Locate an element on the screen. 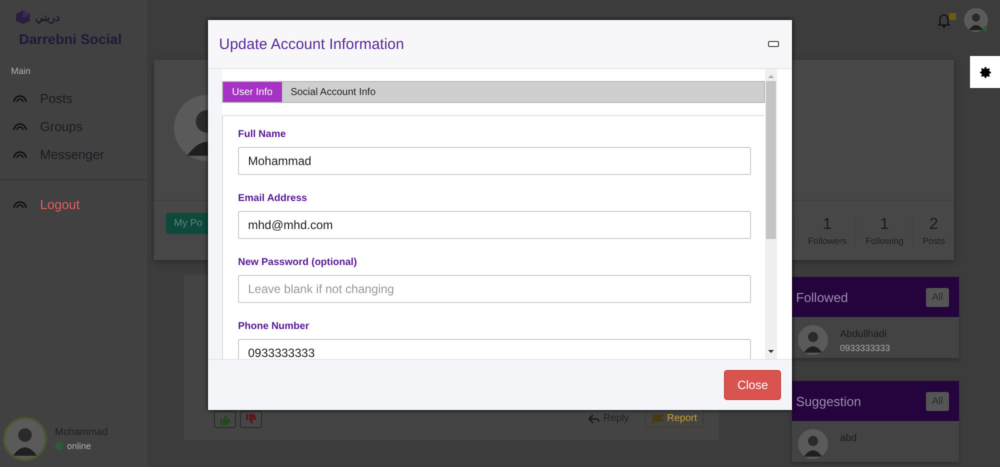 Image resolution: width=1000 pixels, height=467 pixels. field-label: Full Name is located at coordinates (262, 134).